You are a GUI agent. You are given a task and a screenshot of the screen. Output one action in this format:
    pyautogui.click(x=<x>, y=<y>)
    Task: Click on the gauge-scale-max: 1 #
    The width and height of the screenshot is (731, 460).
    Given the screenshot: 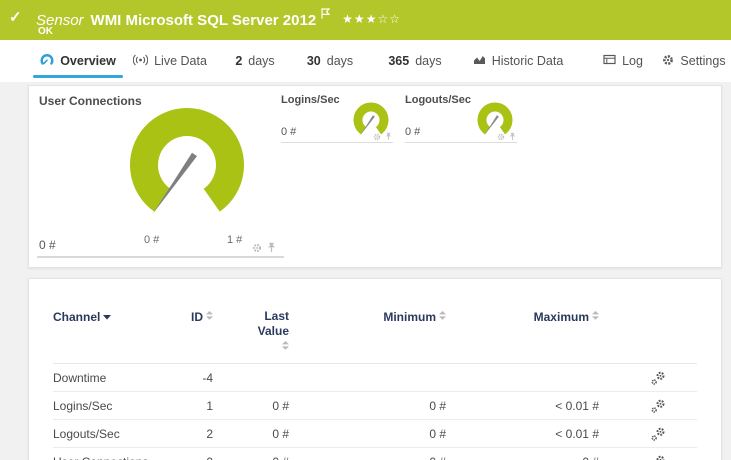 What is the action you would take?
    pyautogui.click(x=235, y=240)
    